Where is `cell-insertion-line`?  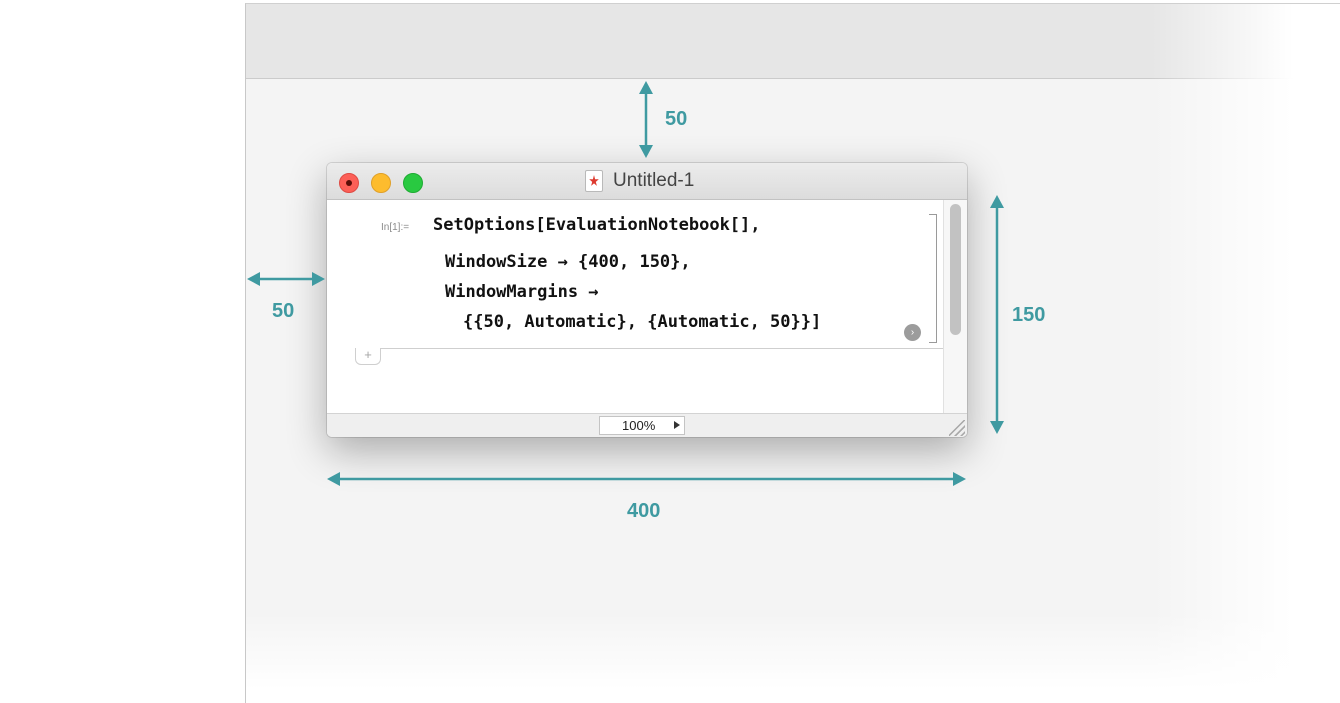
cell-insertion-line is located at coordinates (662, 348).